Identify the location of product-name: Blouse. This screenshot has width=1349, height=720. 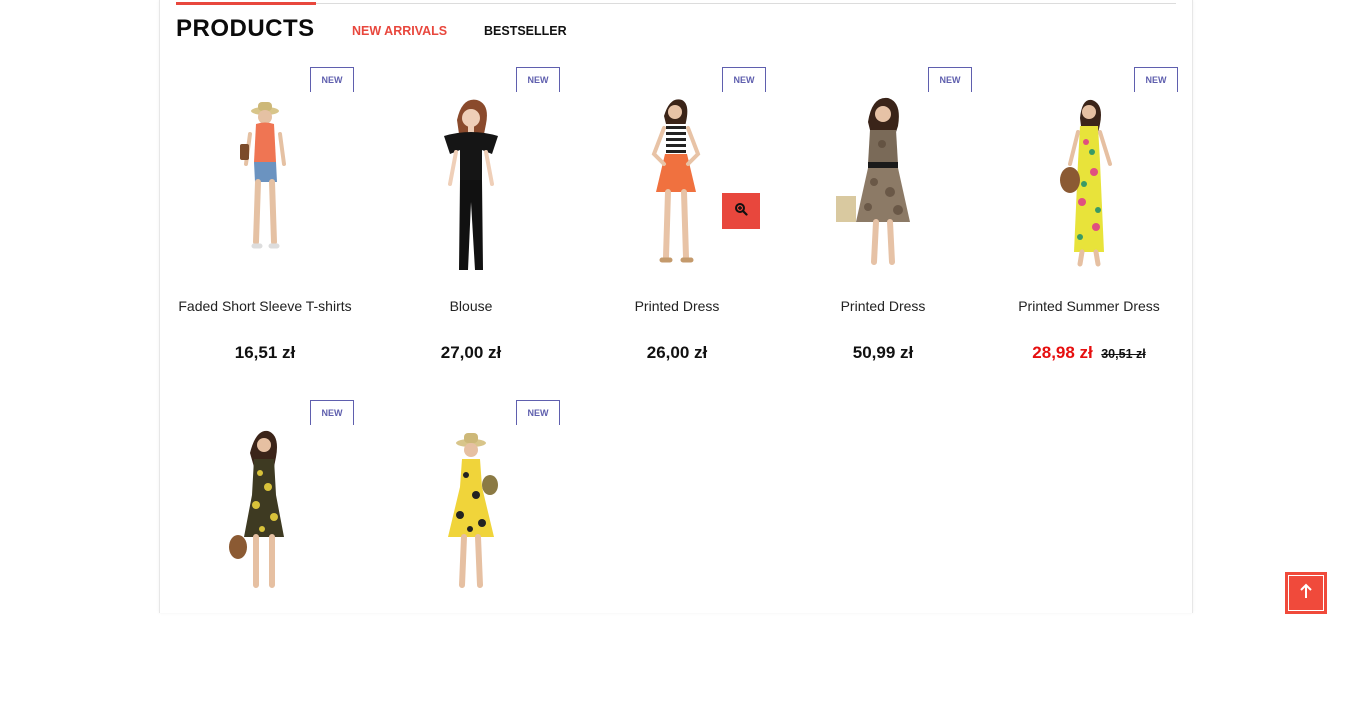
(471, 306).